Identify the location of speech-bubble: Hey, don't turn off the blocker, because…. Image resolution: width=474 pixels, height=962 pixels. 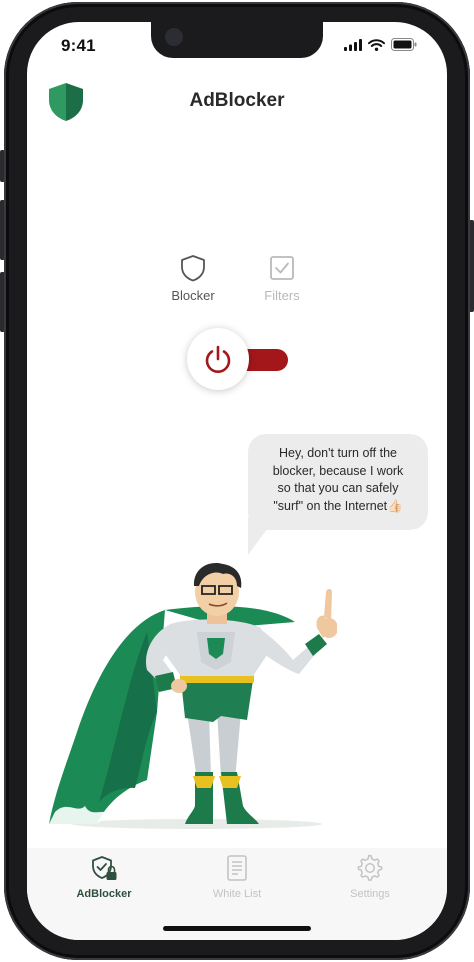
(338, 482).